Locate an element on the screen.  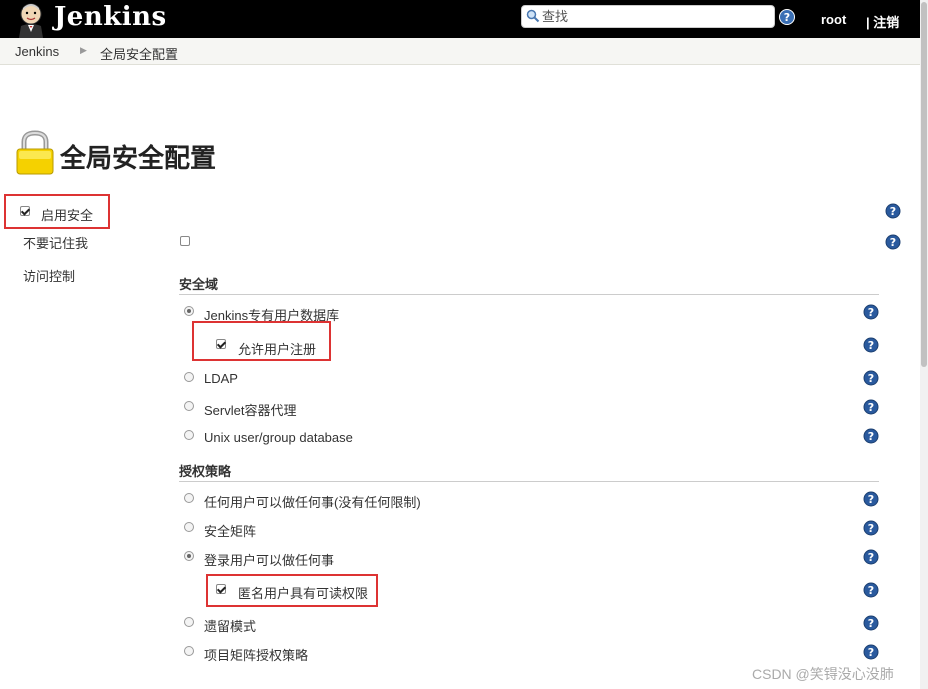
watermark: CSDN @笑锝没心没肺 is located at coordinates (823, 674).